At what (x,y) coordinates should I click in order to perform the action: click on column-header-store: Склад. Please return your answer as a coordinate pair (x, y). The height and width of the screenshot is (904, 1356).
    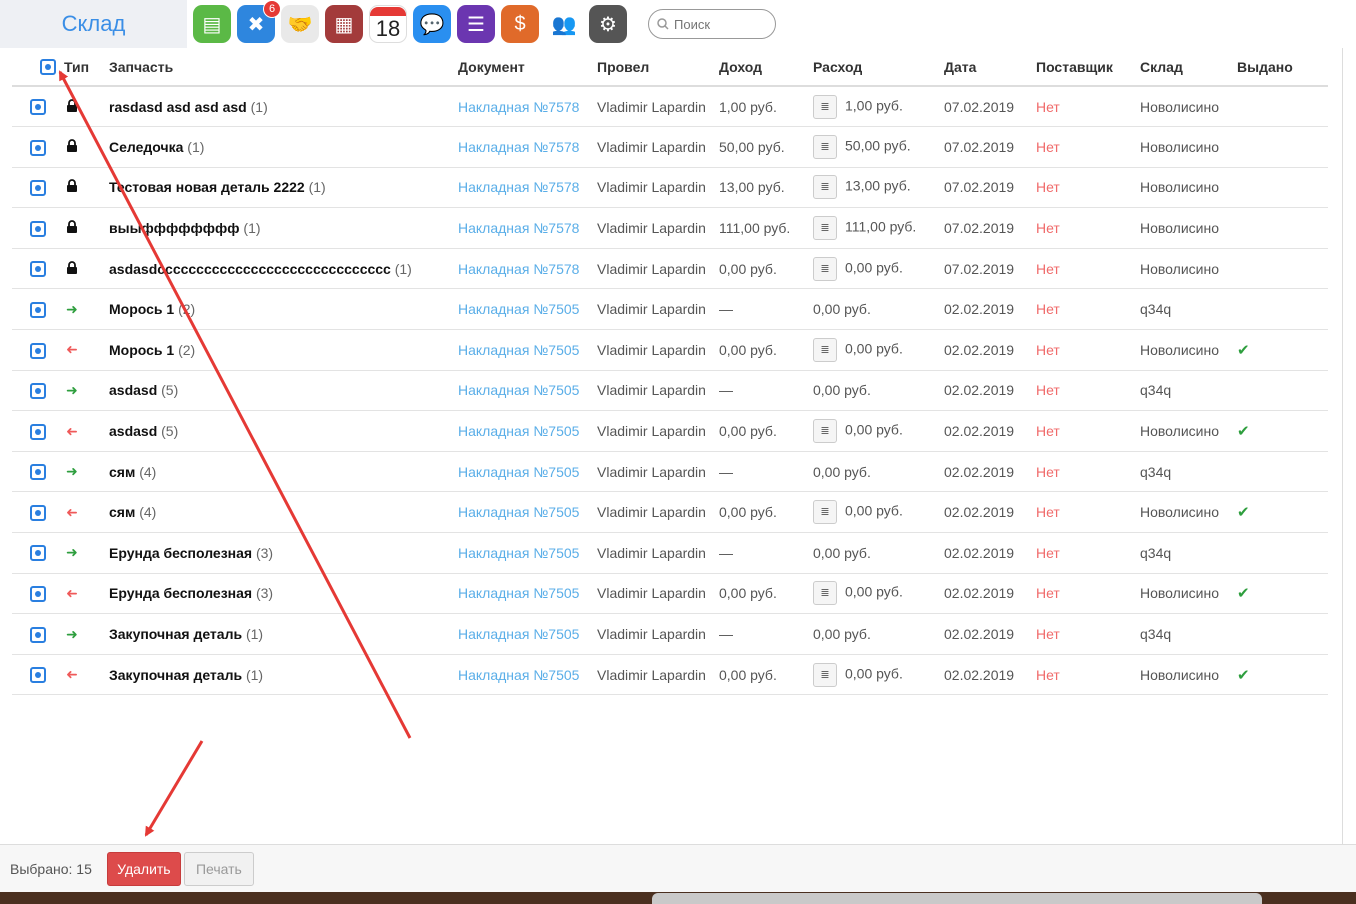
    Looking at the image, I should click on (1188, 67).